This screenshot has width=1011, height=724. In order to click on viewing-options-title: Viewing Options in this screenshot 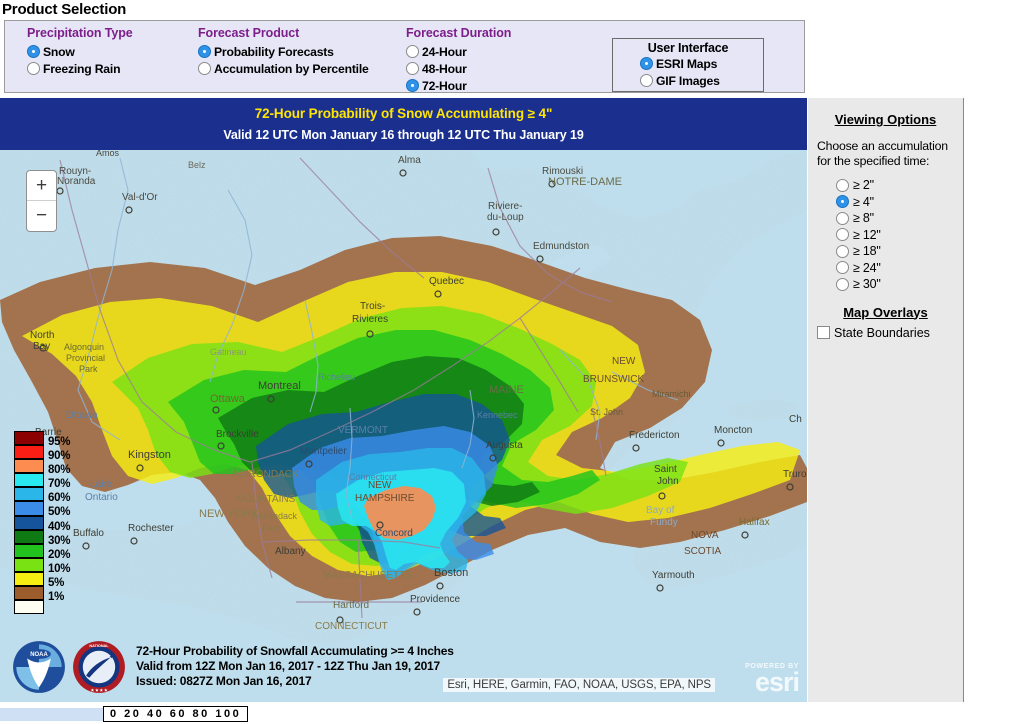, I will do `click(885, 119)`.